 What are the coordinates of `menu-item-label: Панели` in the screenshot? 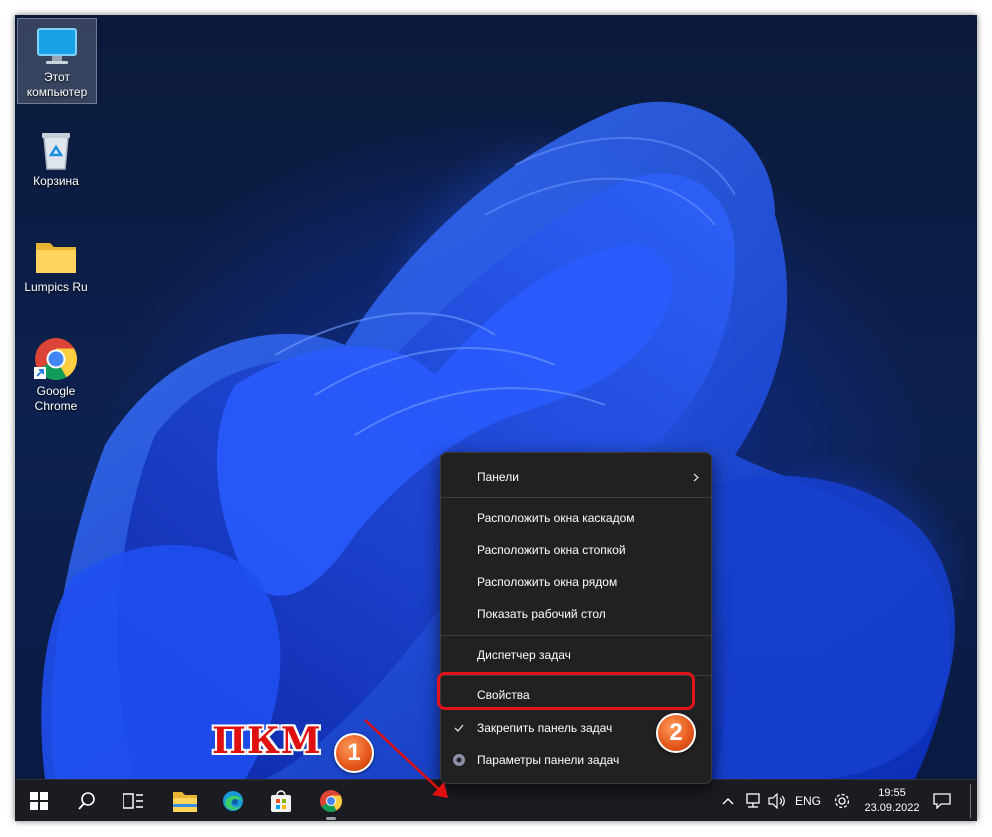 It's located at (498, 477).